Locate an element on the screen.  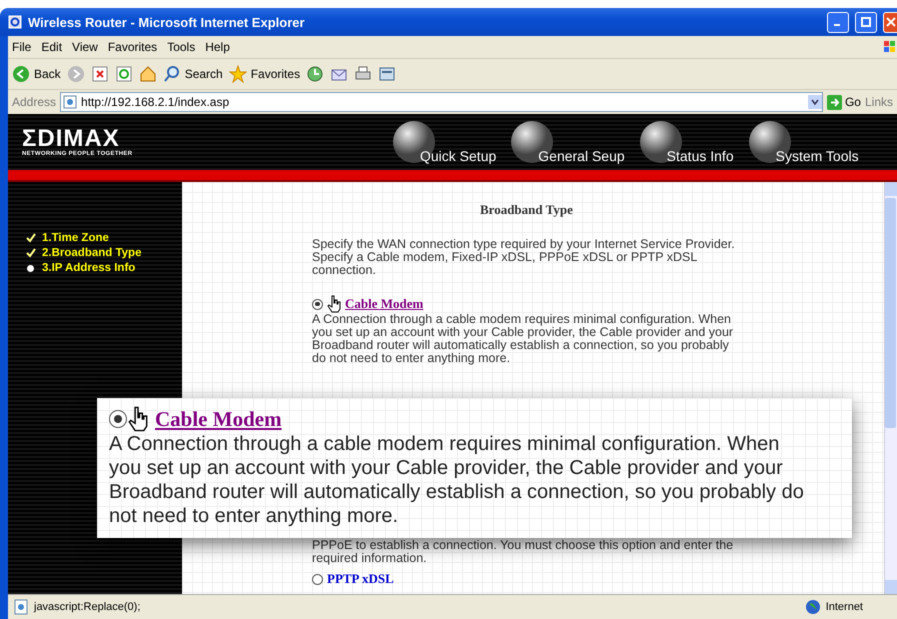
menu-item: View is located at coordinates (85, 47).